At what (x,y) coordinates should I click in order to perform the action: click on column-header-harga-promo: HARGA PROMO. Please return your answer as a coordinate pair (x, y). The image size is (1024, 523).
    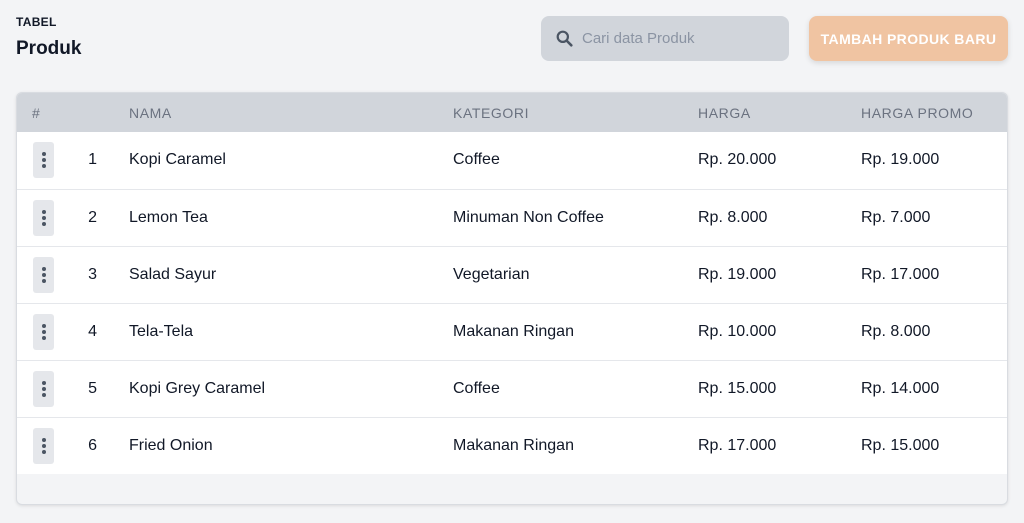
    Looking at the image, I should click on (917, 113).